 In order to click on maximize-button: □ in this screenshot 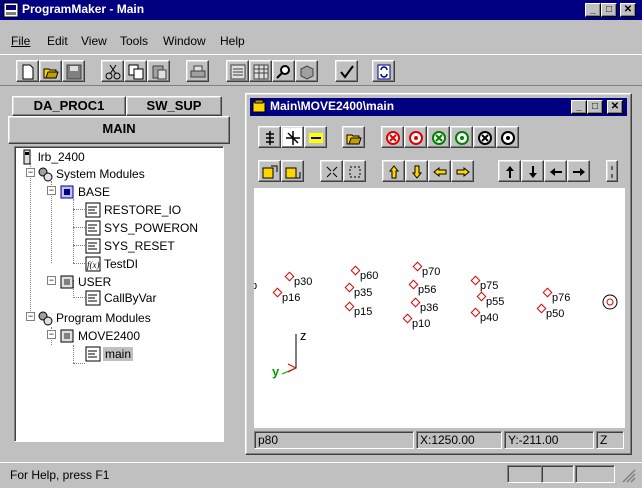, I will do `click(609, 10)`.